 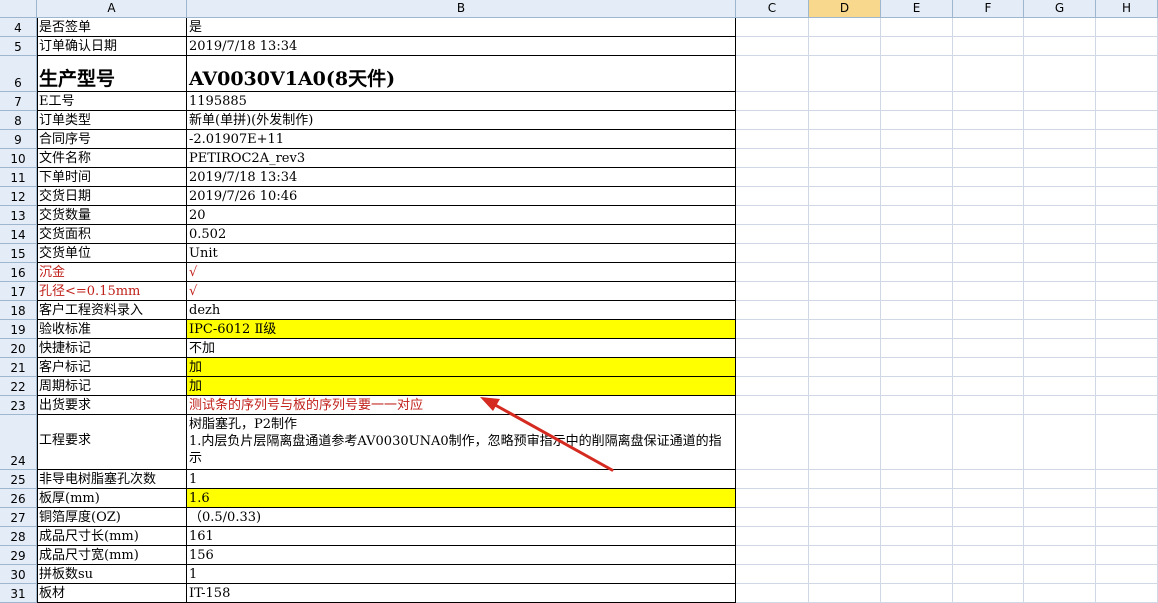 I want to click on cell-label: 孔径<=0.15mm, so click(x=112, y=291).